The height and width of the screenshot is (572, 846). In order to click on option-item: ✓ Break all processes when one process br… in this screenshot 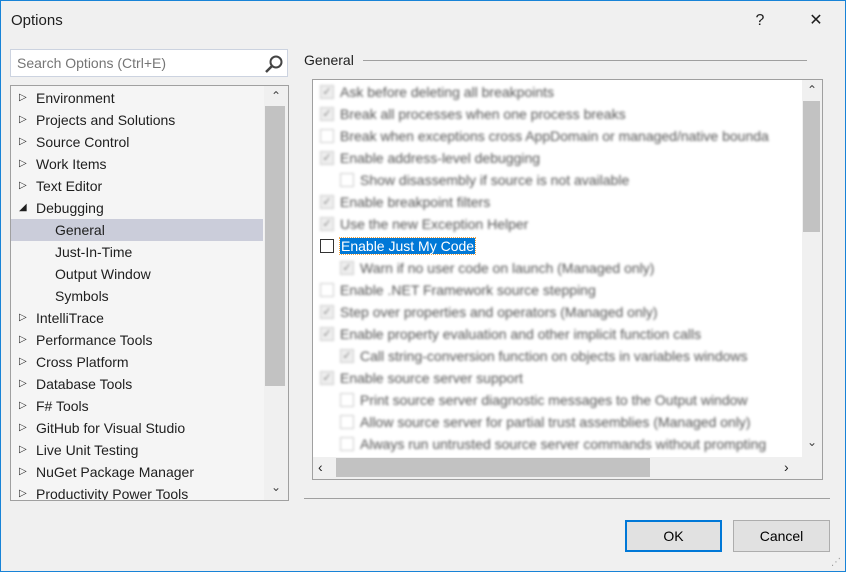, I will do `click(473, 114)`.